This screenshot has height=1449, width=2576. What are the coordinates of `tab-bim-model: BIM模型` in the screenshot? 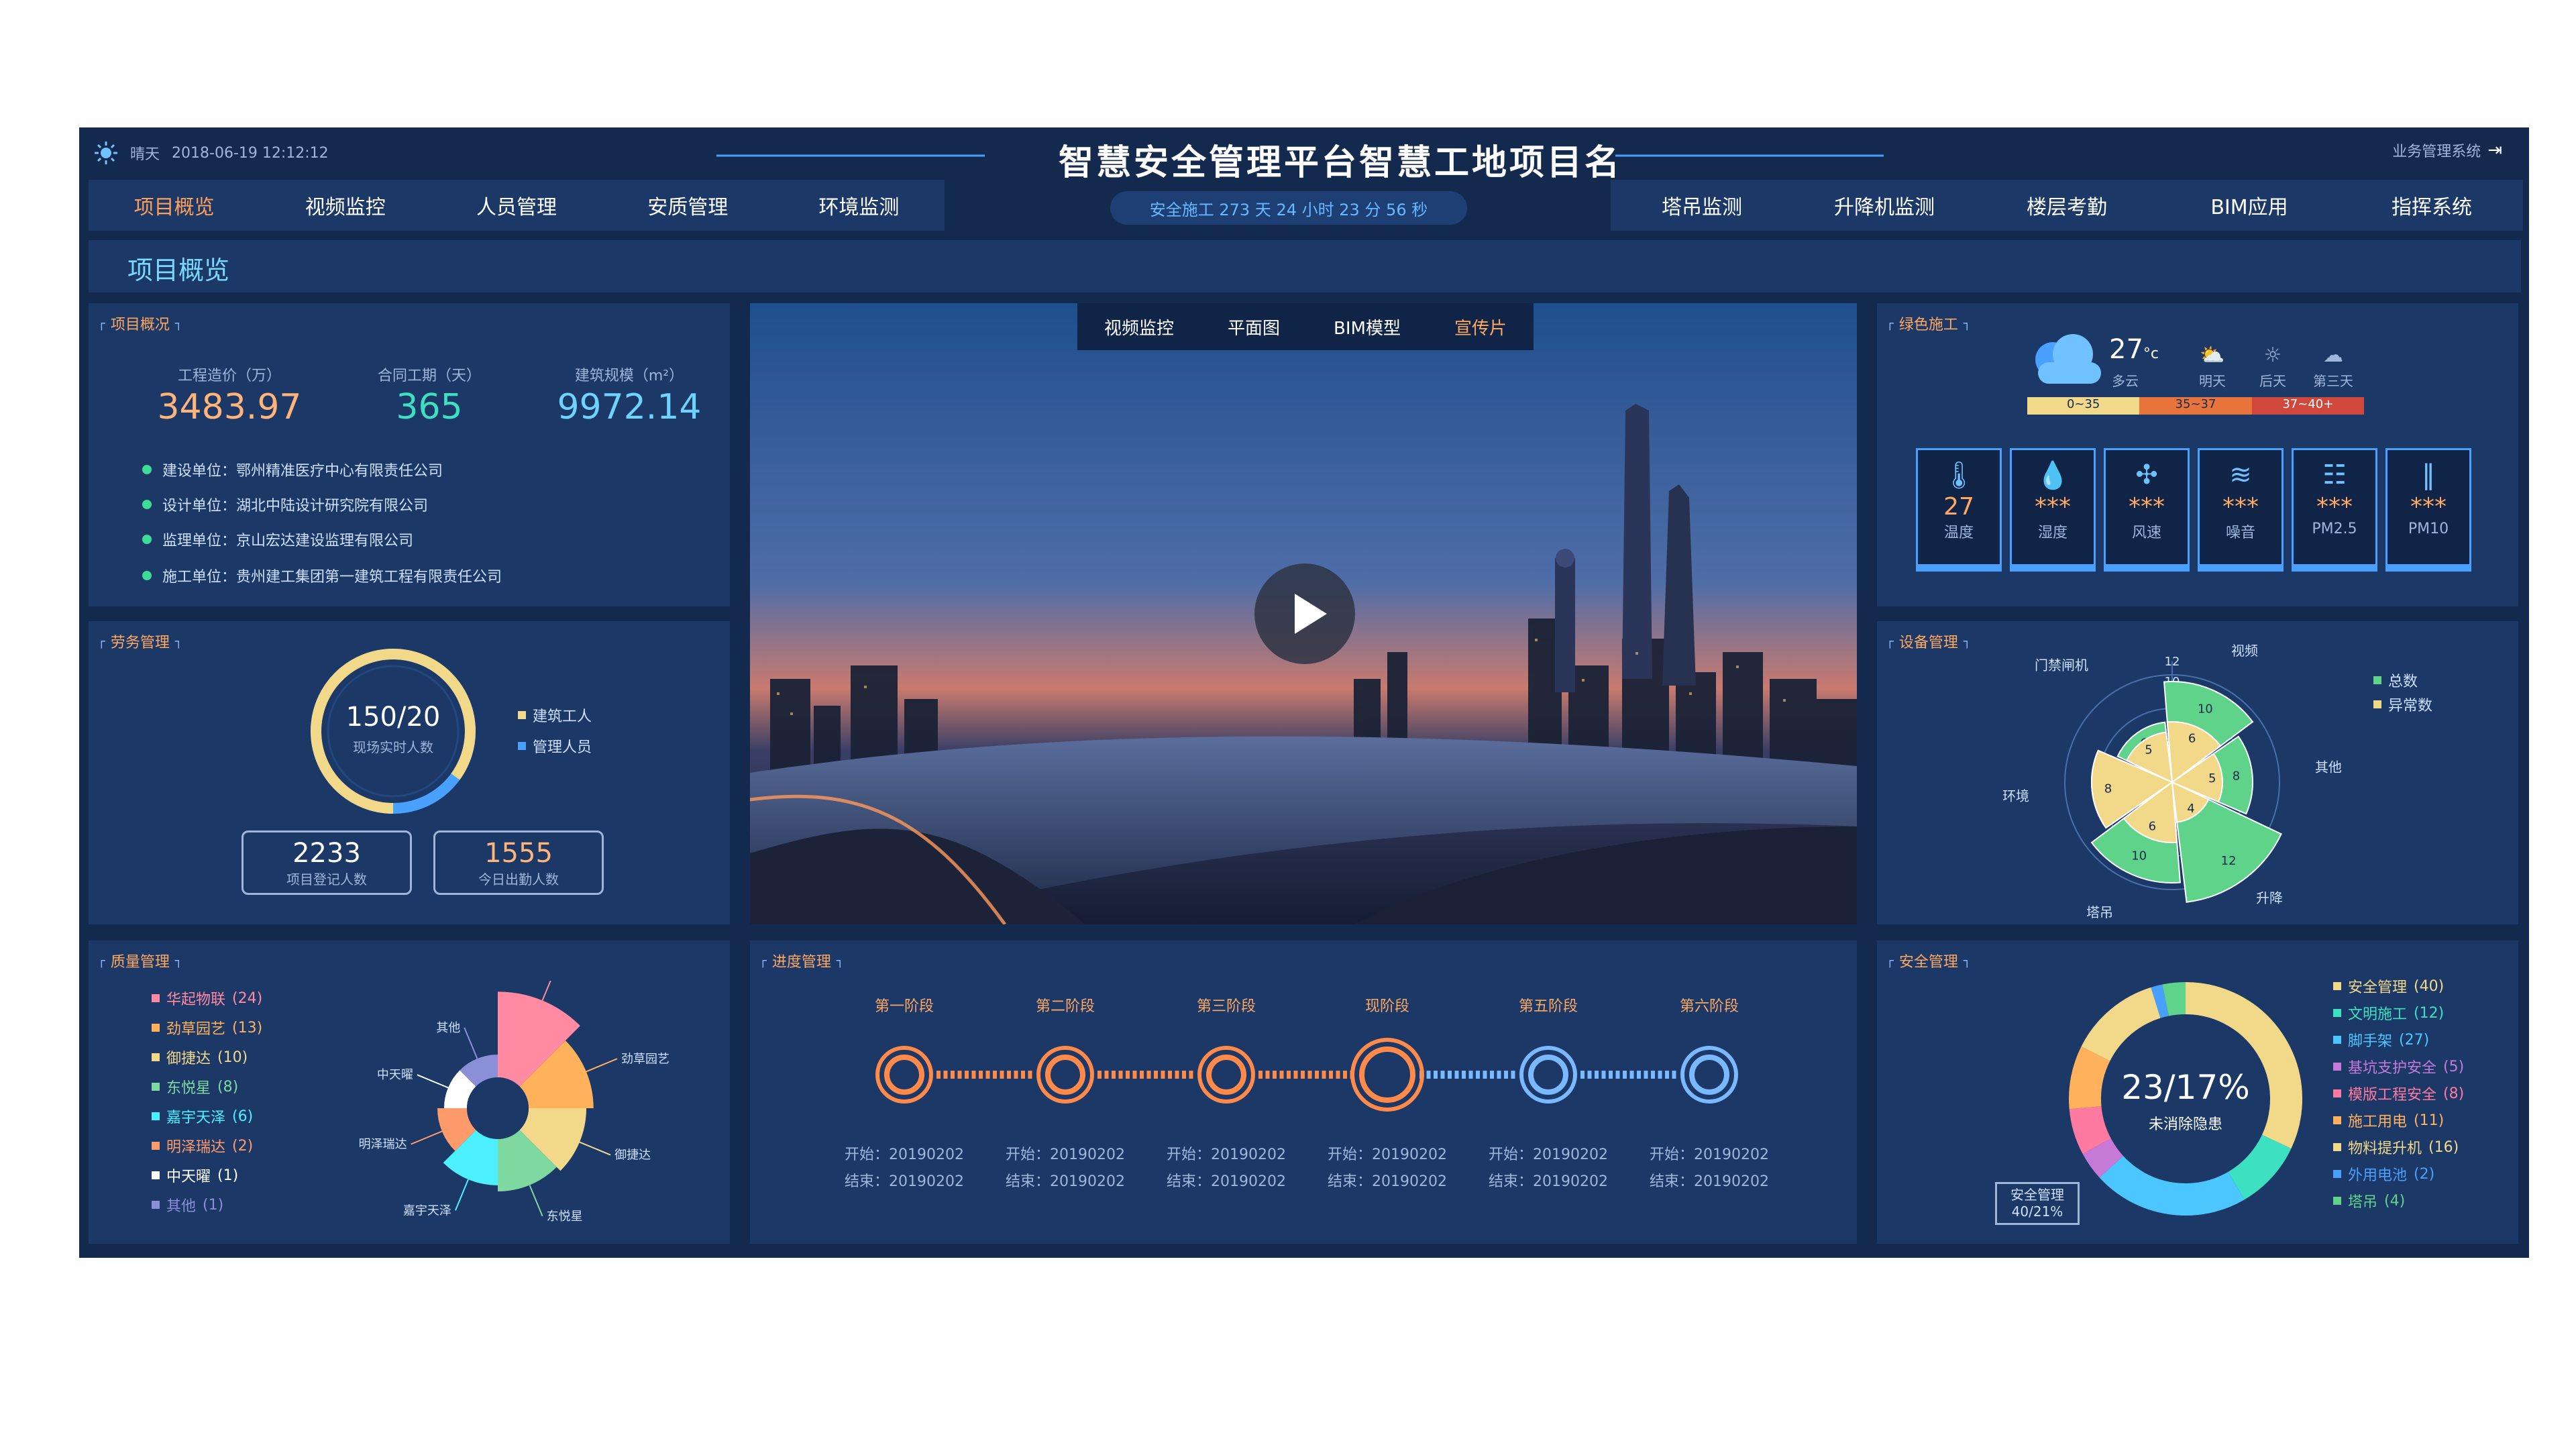 It's located at (1367, 327).